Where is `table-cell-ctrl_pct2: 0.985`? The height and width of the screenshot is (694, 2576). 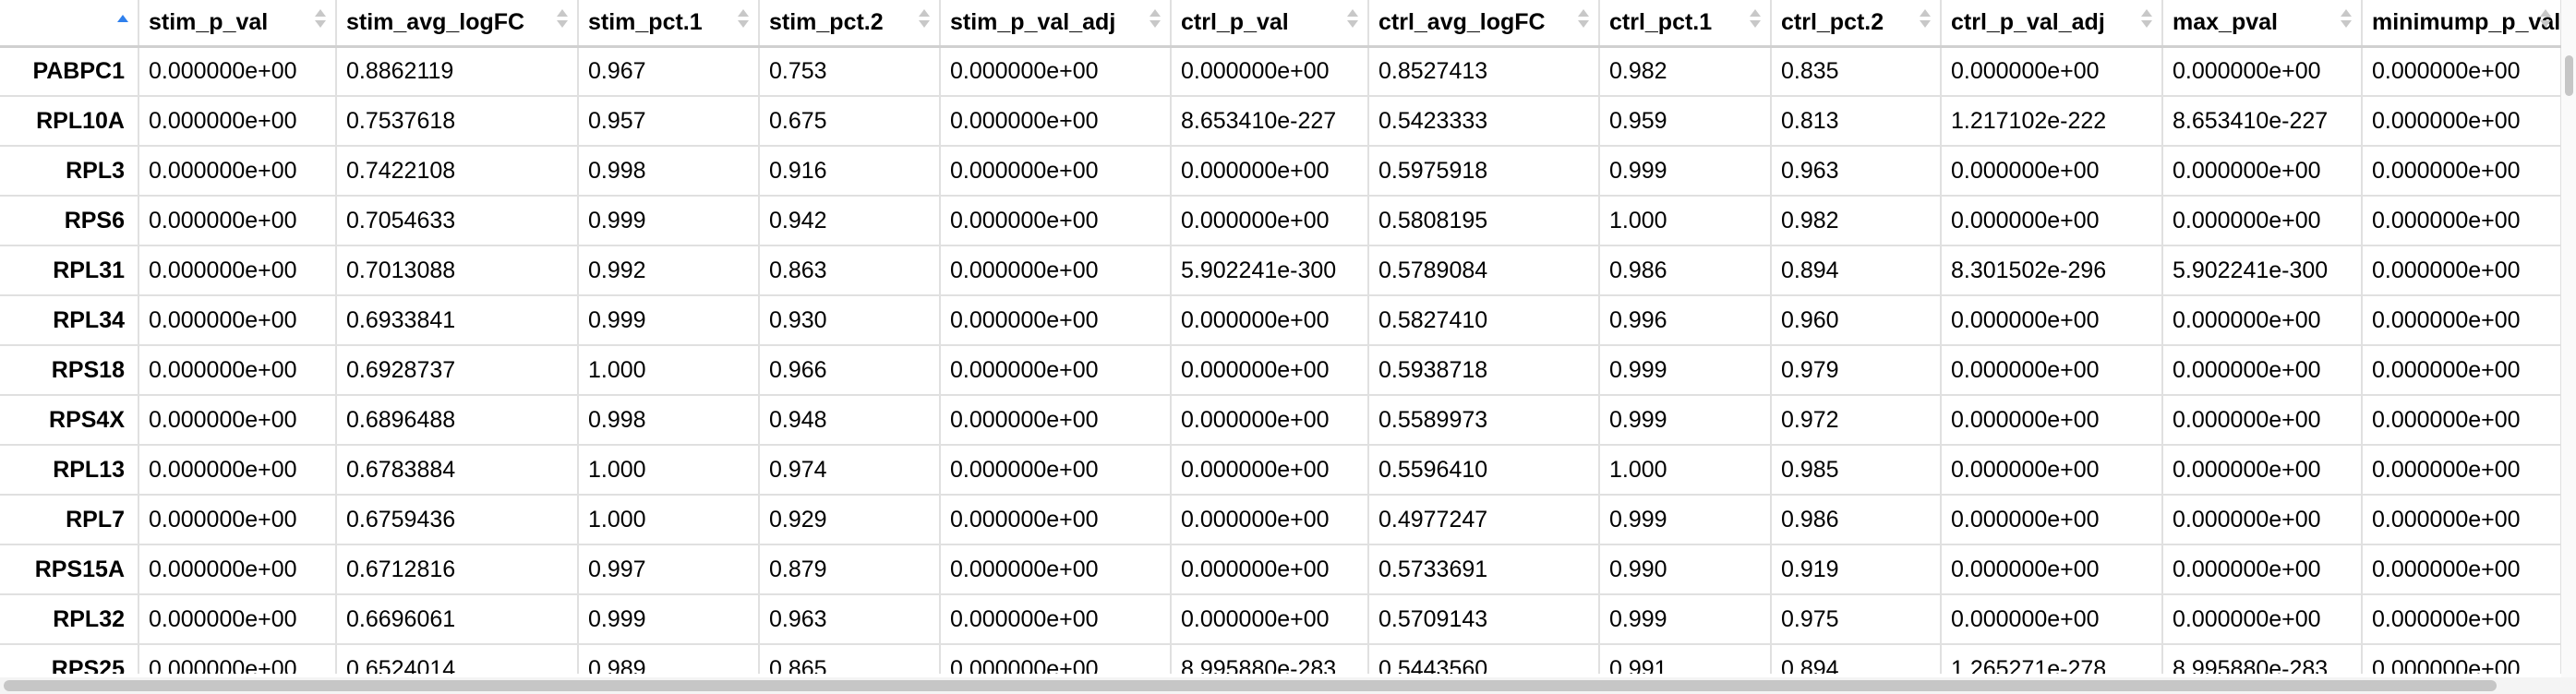 table-cell-ctrl_pct2: 0.985 is located at coordinates (1856, 470).